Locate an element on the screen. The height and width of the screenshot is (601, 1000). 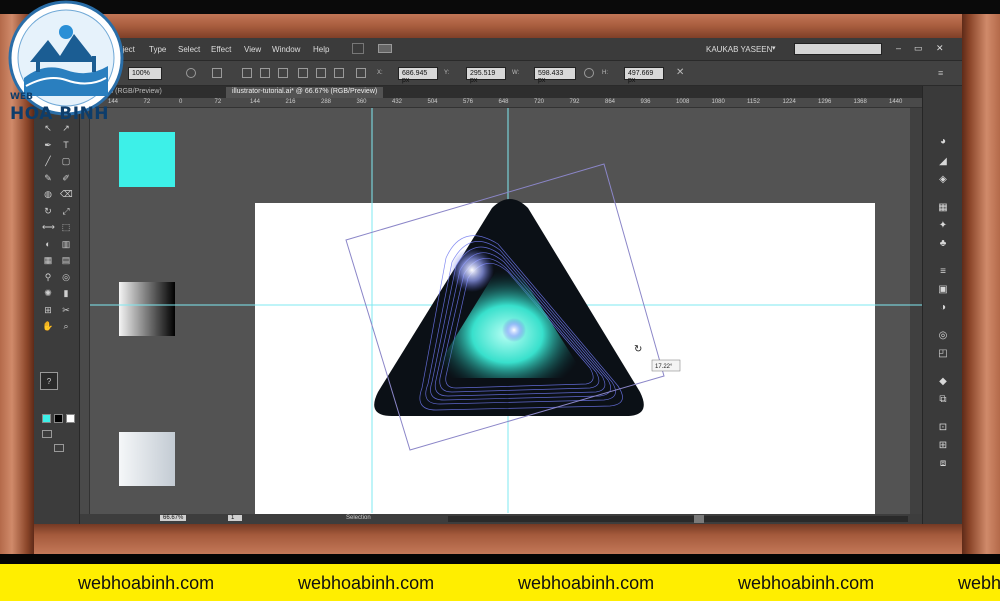
width-field: 598.433 px is located at coordinates (555, 75).